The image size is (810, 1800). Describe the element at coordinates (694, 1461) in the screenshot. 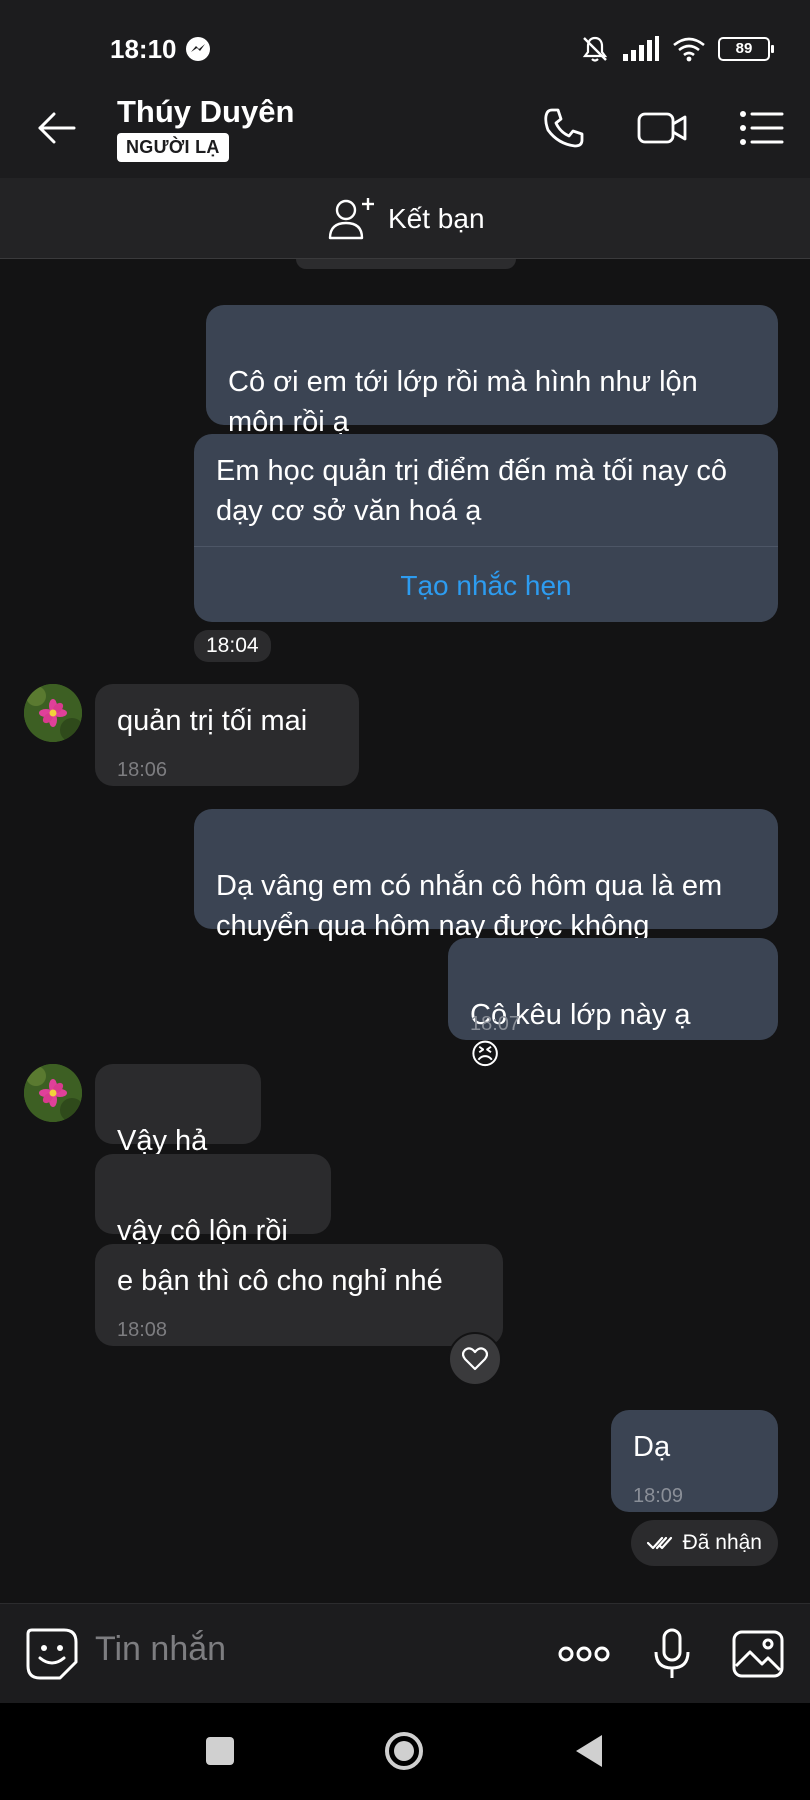

I see `message-outgoing-5: Dạ 18:09` at that location.